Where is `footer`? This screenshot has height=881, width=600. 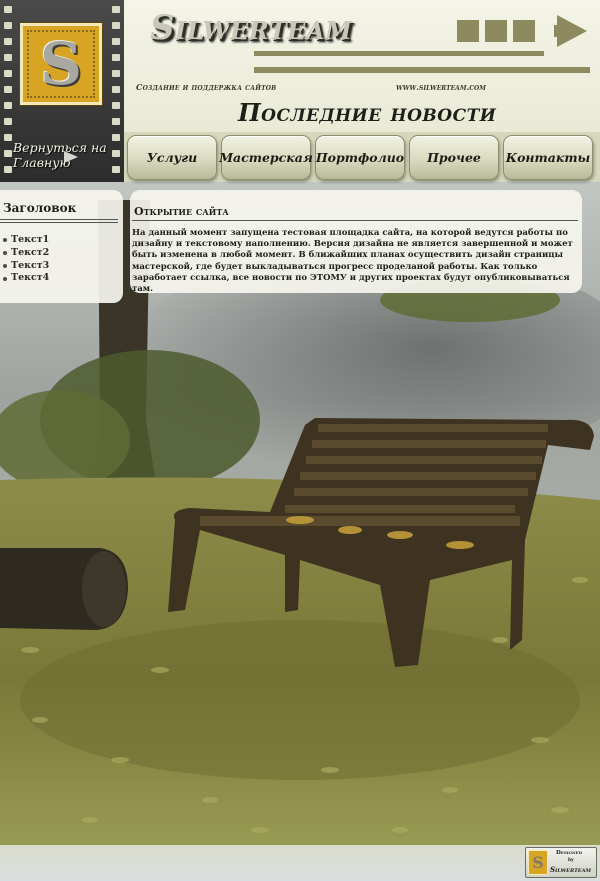 footer is located at coordinates (300, 863).